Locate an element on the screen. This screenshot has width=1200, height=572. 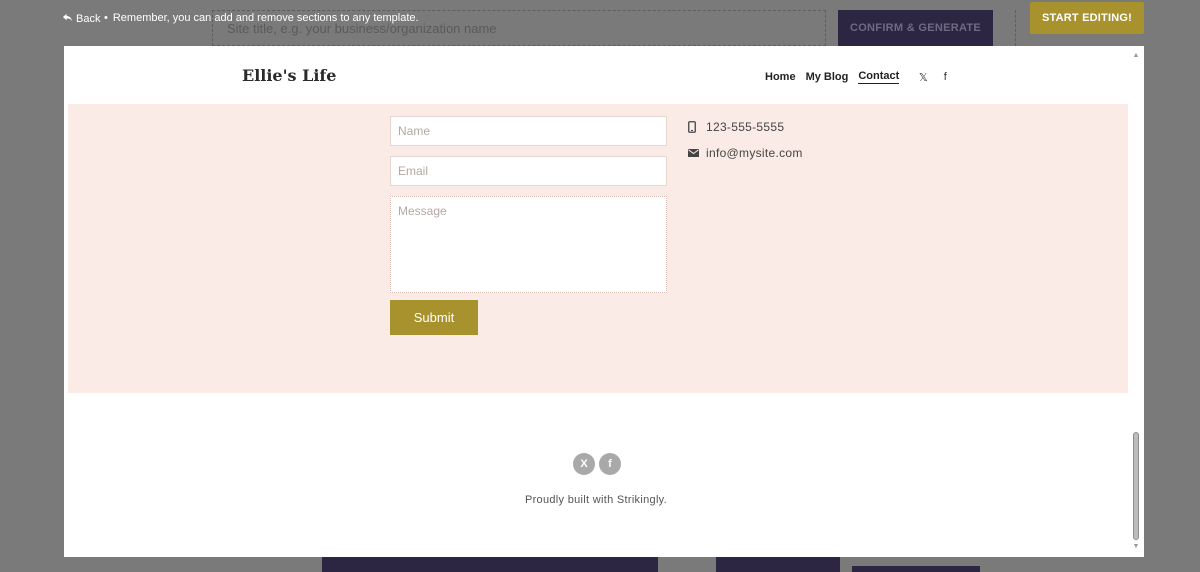
back-label: Back is located at coordinates (88, 19).